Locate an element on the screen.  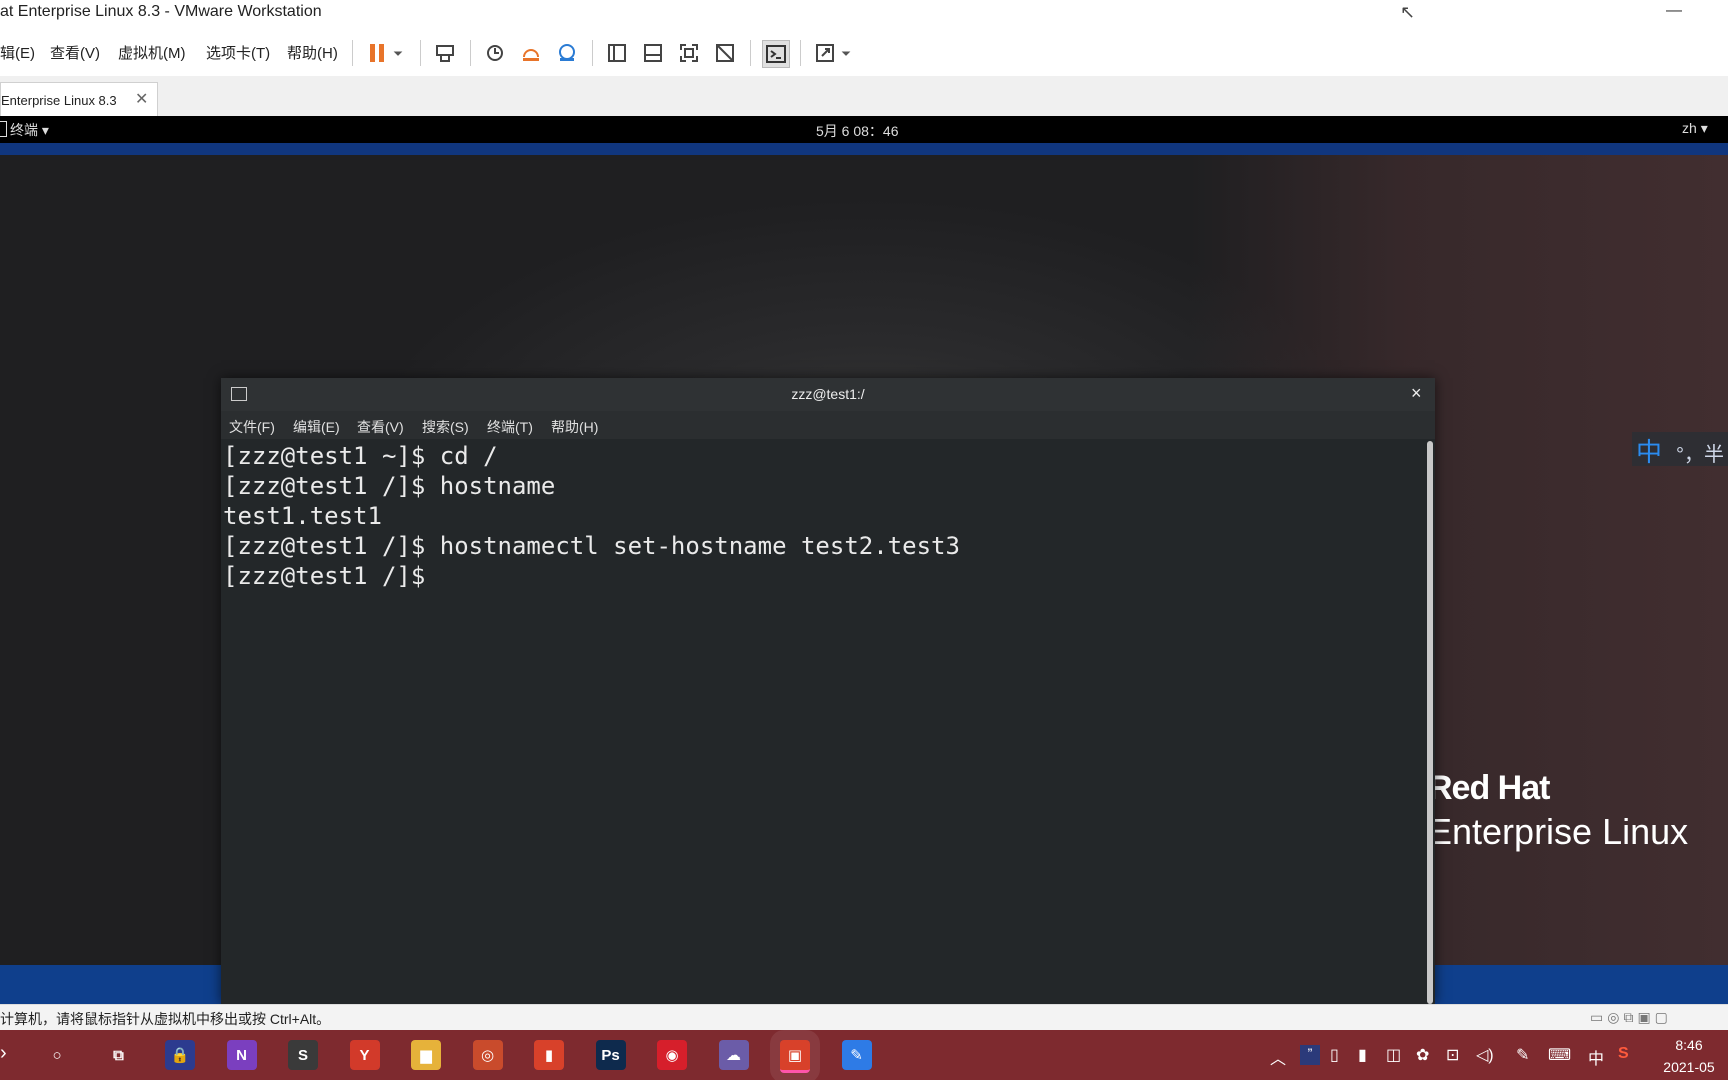
terminal-menu-search: 搜索(S) is located at coordinates (445, 427).